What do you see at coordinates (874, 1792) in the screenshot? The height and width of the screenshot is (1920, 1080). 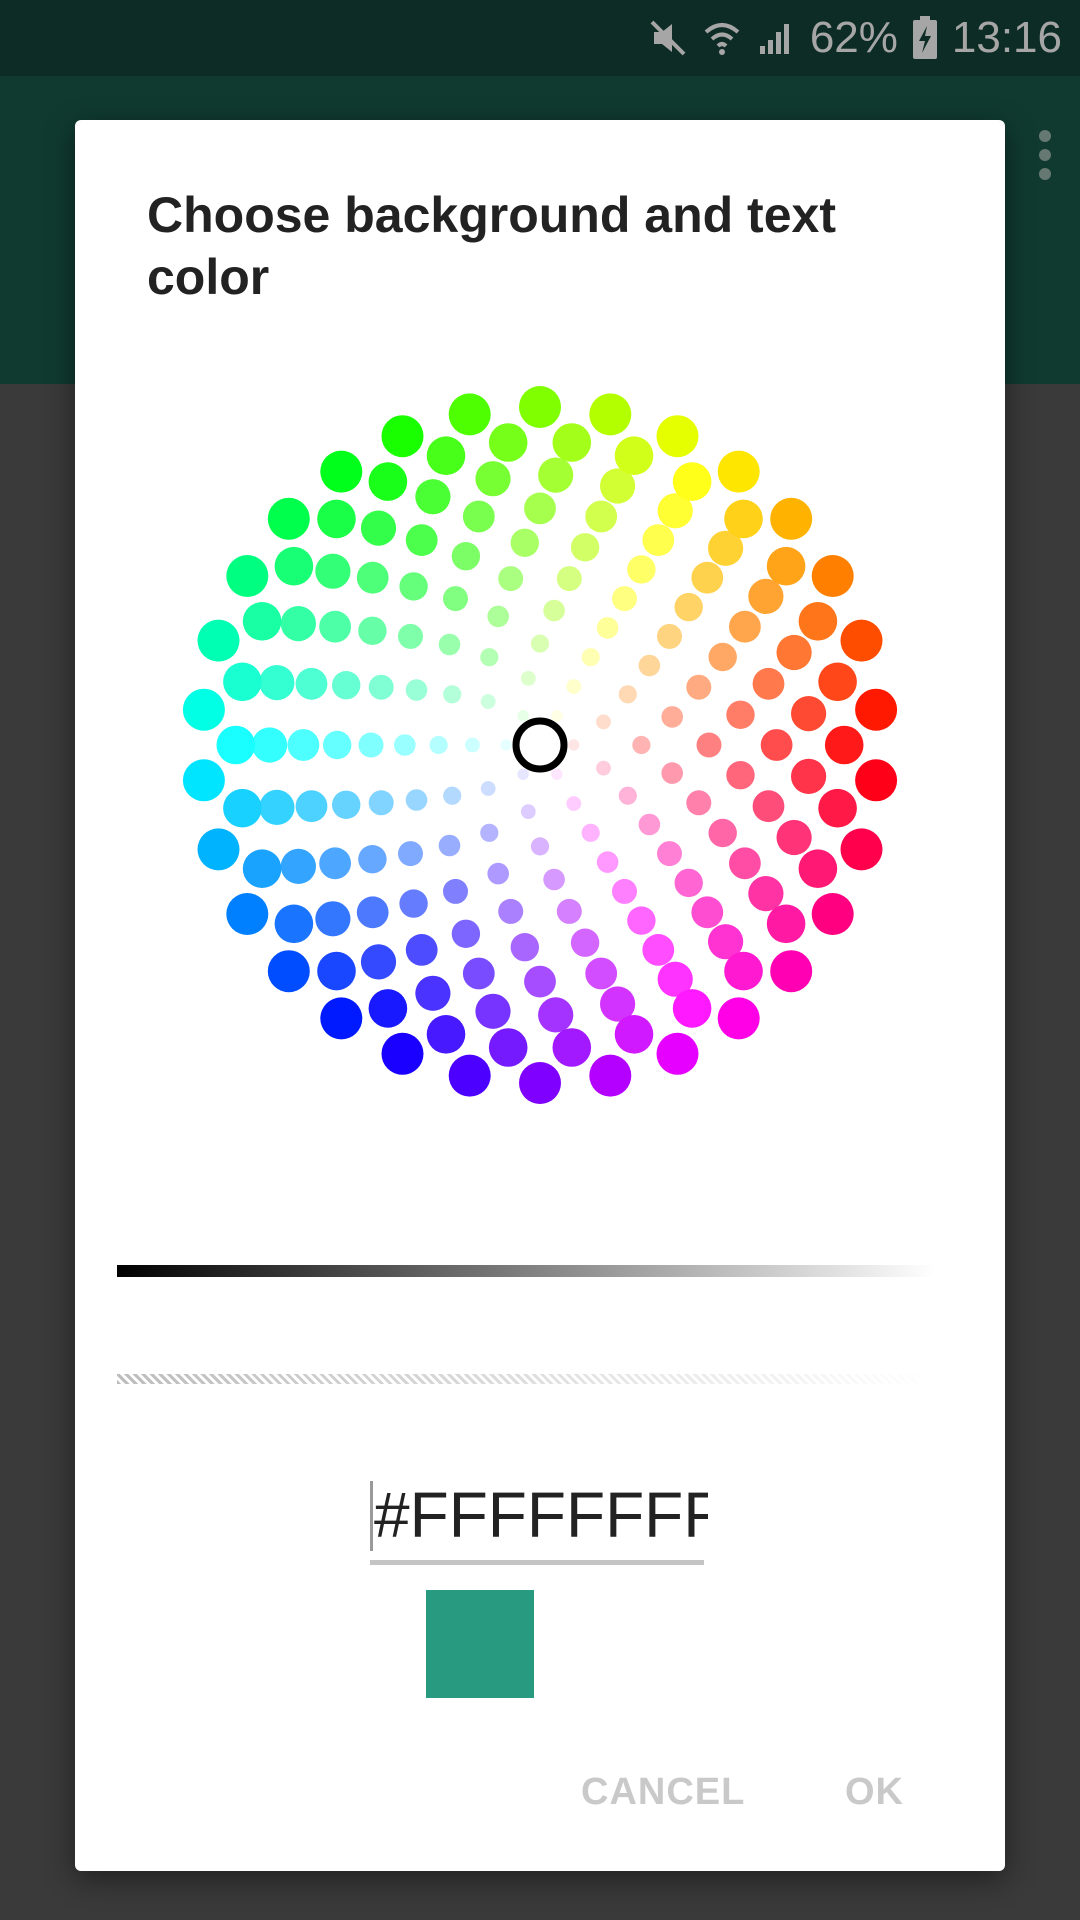 I see `ok-button: OK` at bounding box center [874, 1792].